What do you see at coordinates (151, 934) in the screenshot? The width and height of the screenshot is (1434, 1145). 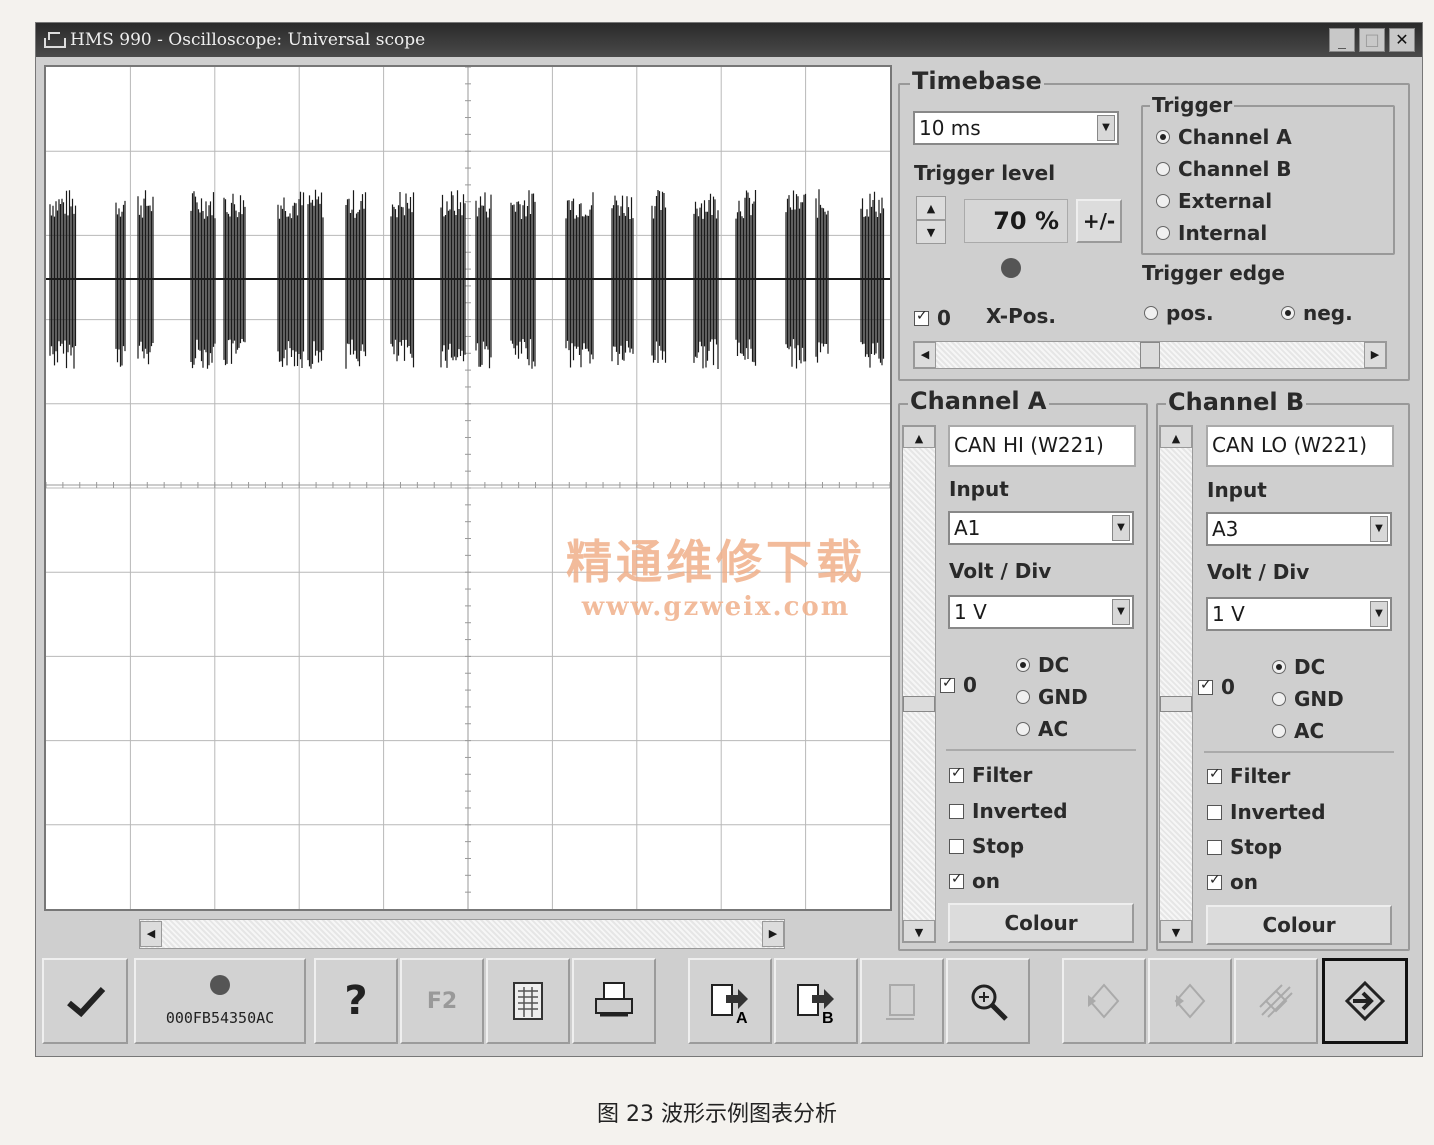 I see `scroll-left-icon: ◀` at bounding box center [151, 934].